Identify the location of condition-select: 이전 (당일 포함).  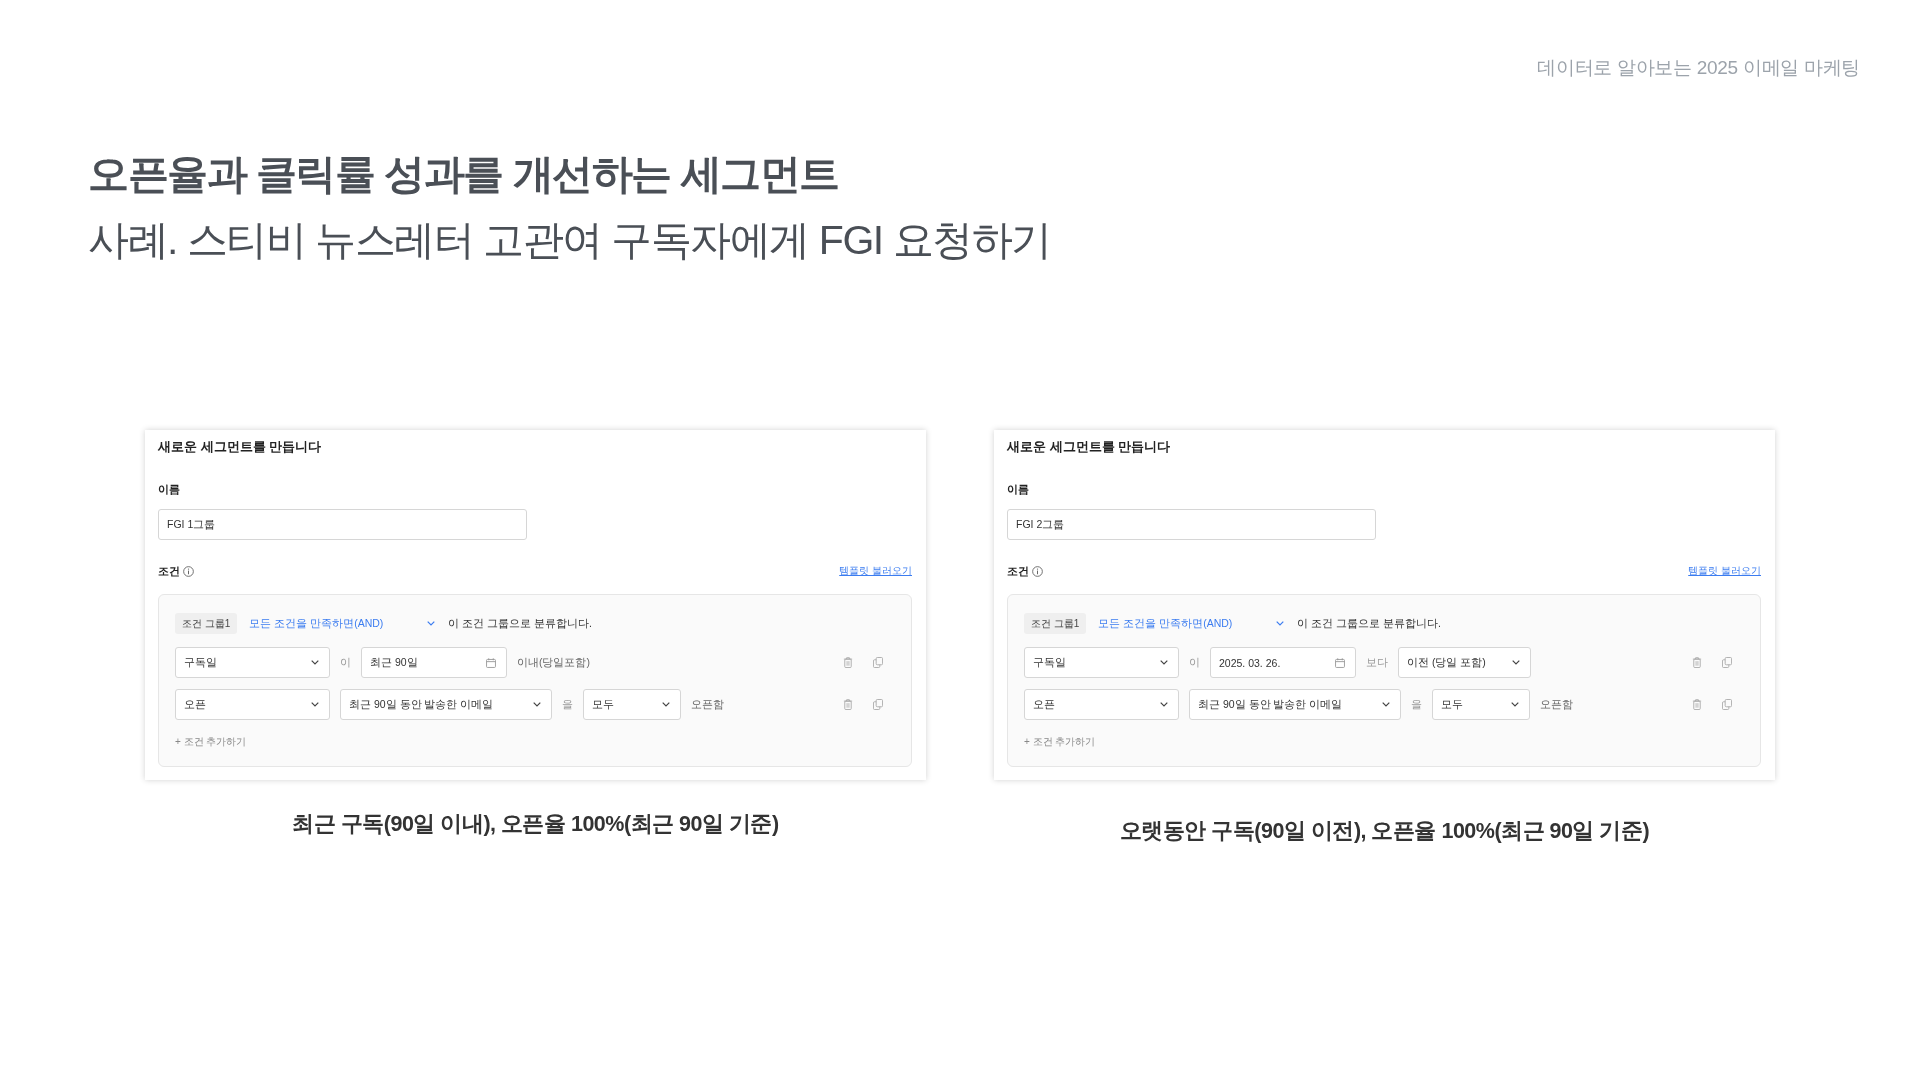
(1464, 662).